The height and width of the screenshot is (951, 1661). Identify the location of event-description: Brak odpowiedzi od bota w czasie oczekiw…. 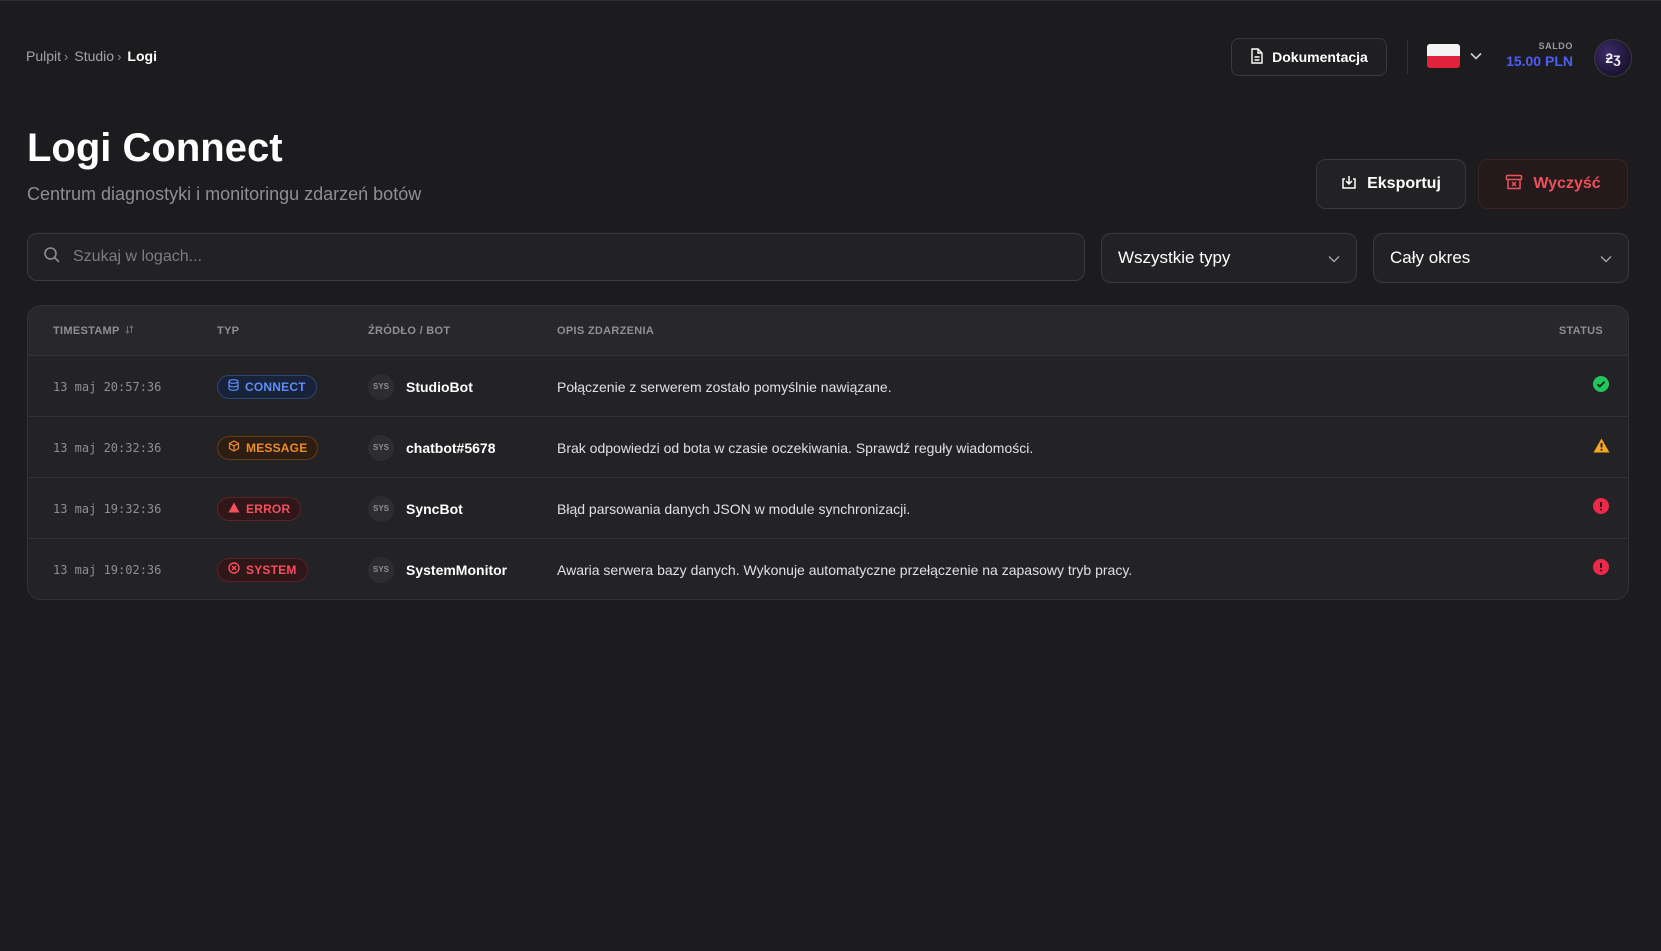
(795, 447).